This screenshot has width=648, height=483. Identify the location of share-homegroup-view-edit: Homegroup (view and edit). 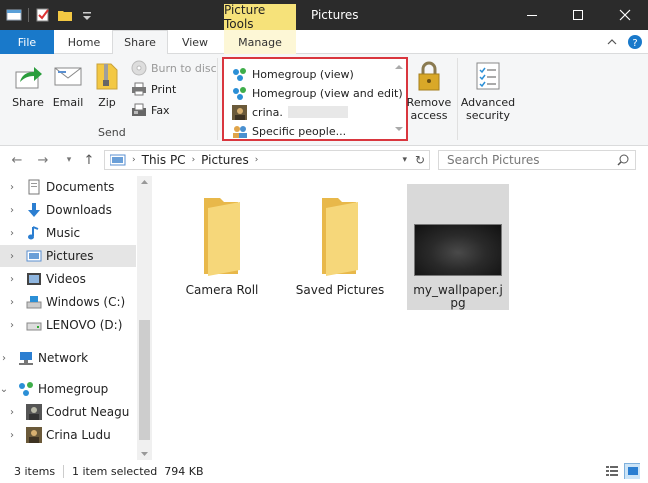
(317, 93).